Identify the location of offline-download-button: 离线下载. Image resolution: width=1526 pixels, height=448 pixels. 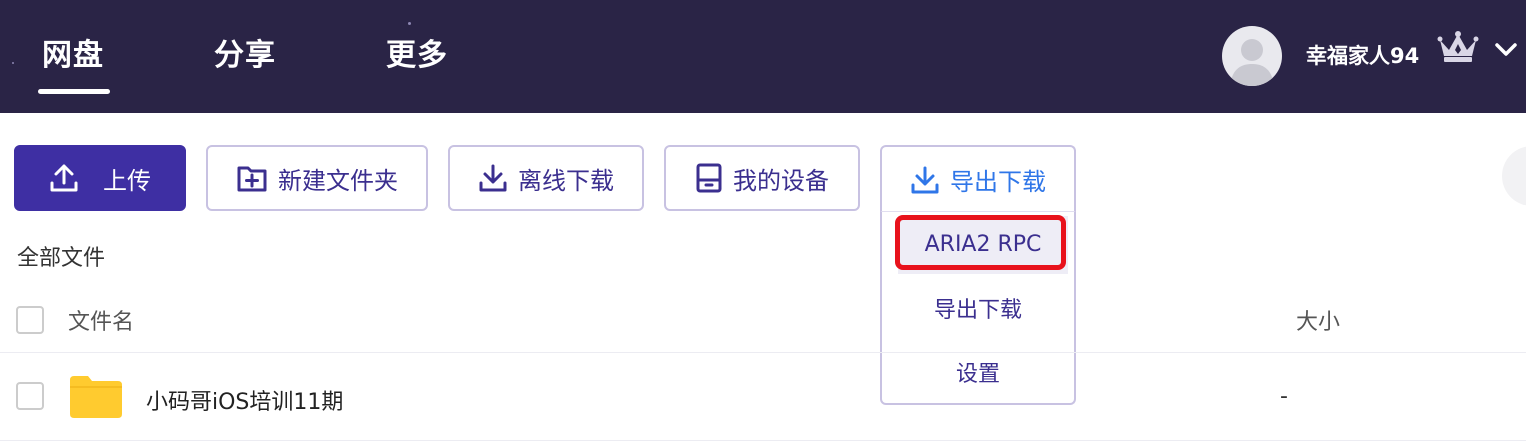
(546, 178).